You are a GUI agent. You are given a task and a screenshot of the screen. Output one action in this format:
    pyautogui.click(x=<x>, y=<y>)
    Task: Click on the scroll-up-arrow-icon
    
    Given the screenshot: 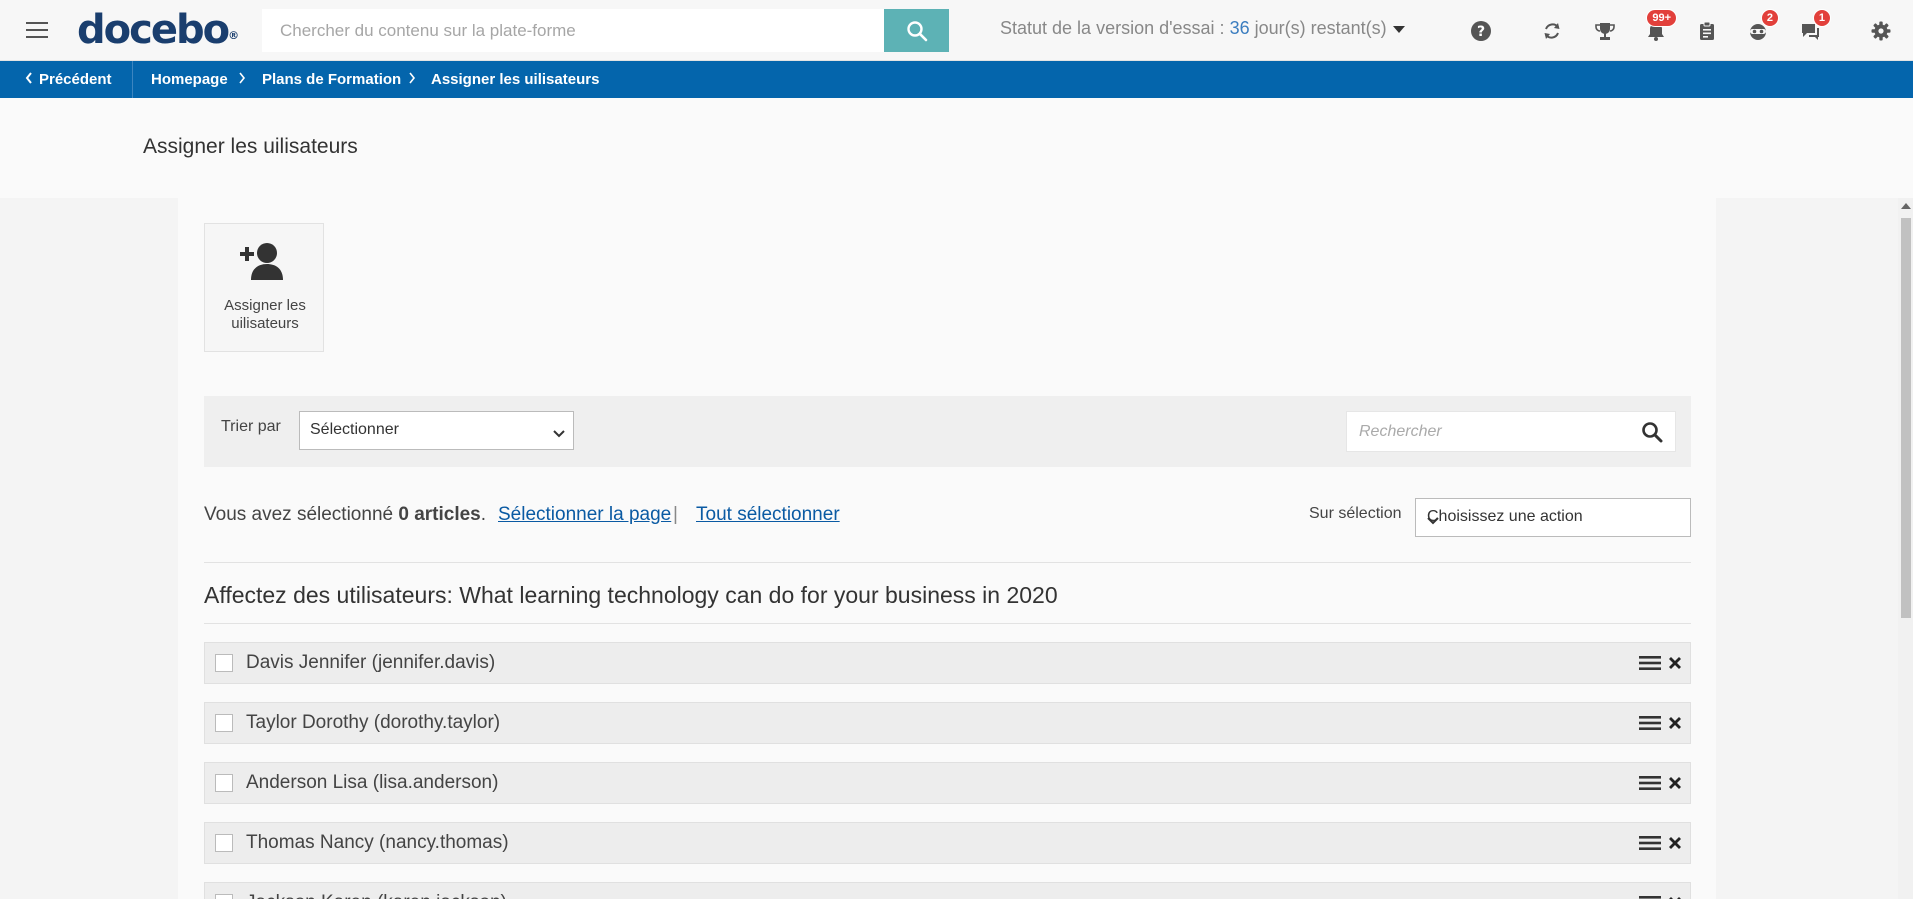 What is the action you would take?
    pyautogui.click(x=1906, y=206)
    